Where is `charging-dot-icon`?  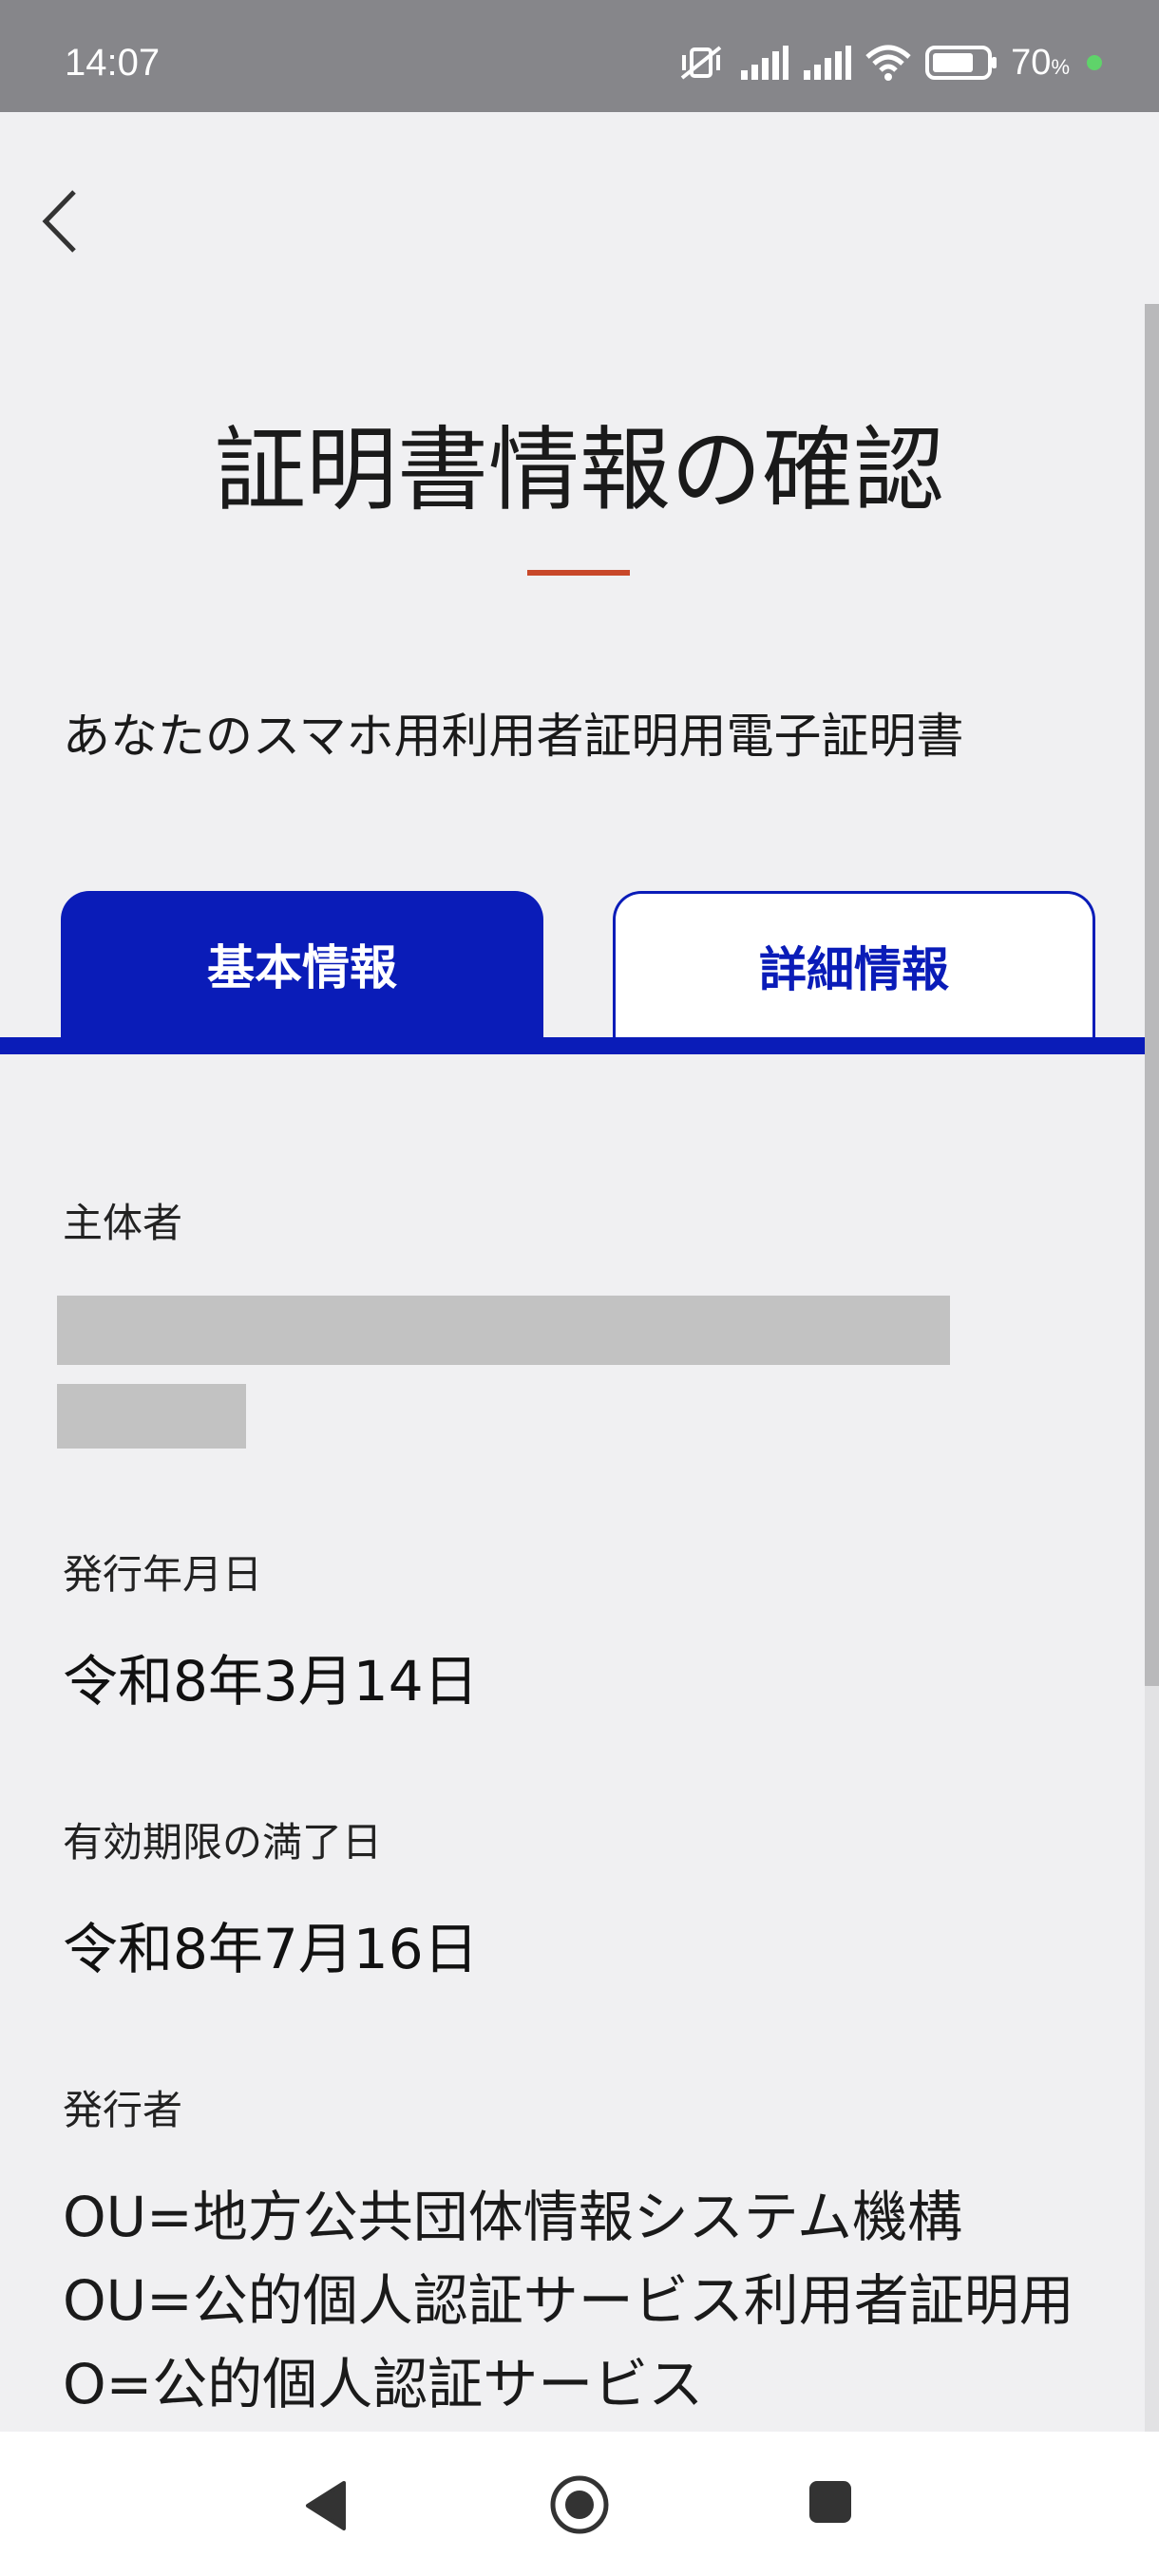 charging-dot-icon is located at coordinates (1094, 62).